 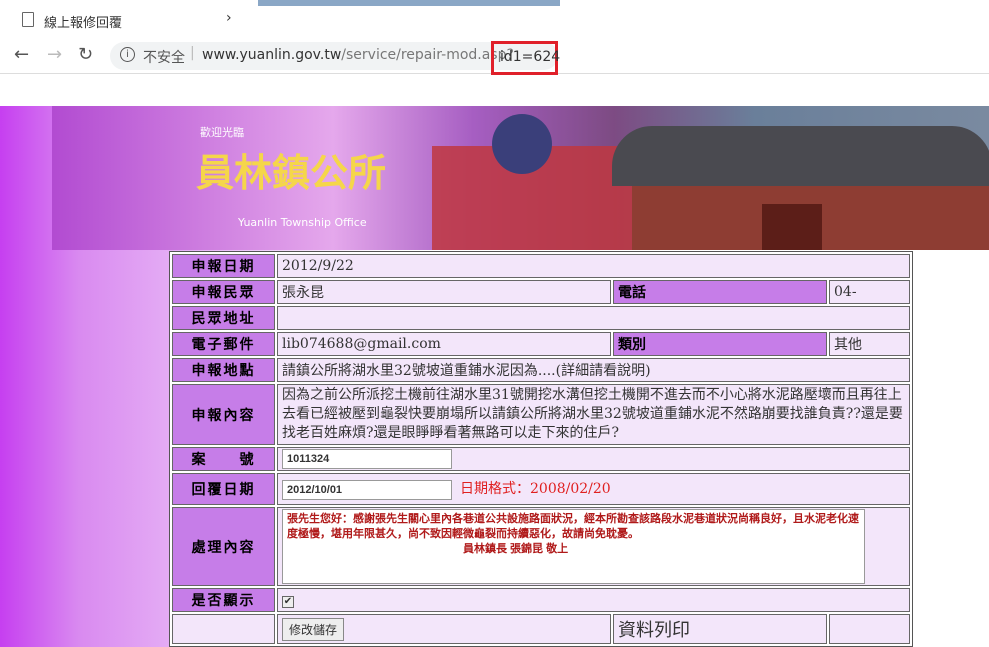 I want to click on show-checkbox: ✔, so click(x=288, y=602).